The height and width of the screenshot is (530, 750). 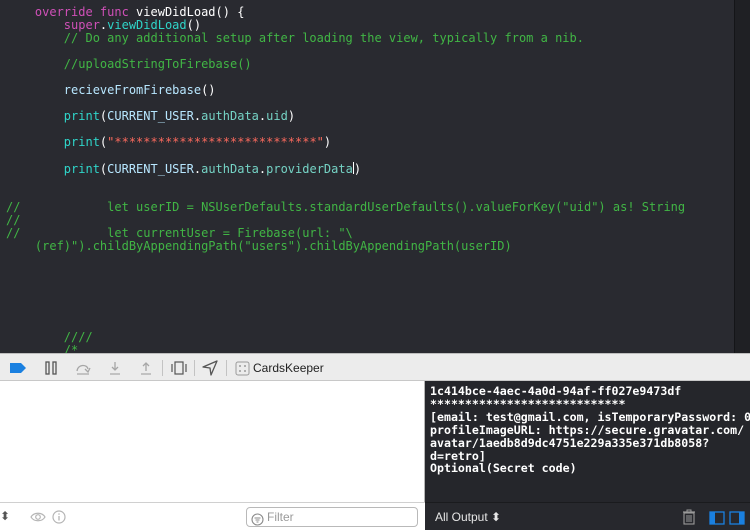 I want to click on code-token: viewDidLoad() {, so click(x=186, y=12).